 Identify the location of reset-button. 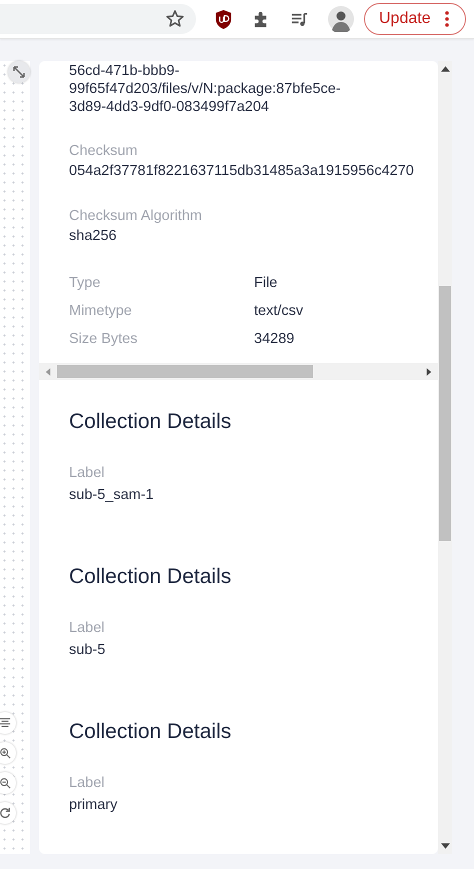
(8, 813).